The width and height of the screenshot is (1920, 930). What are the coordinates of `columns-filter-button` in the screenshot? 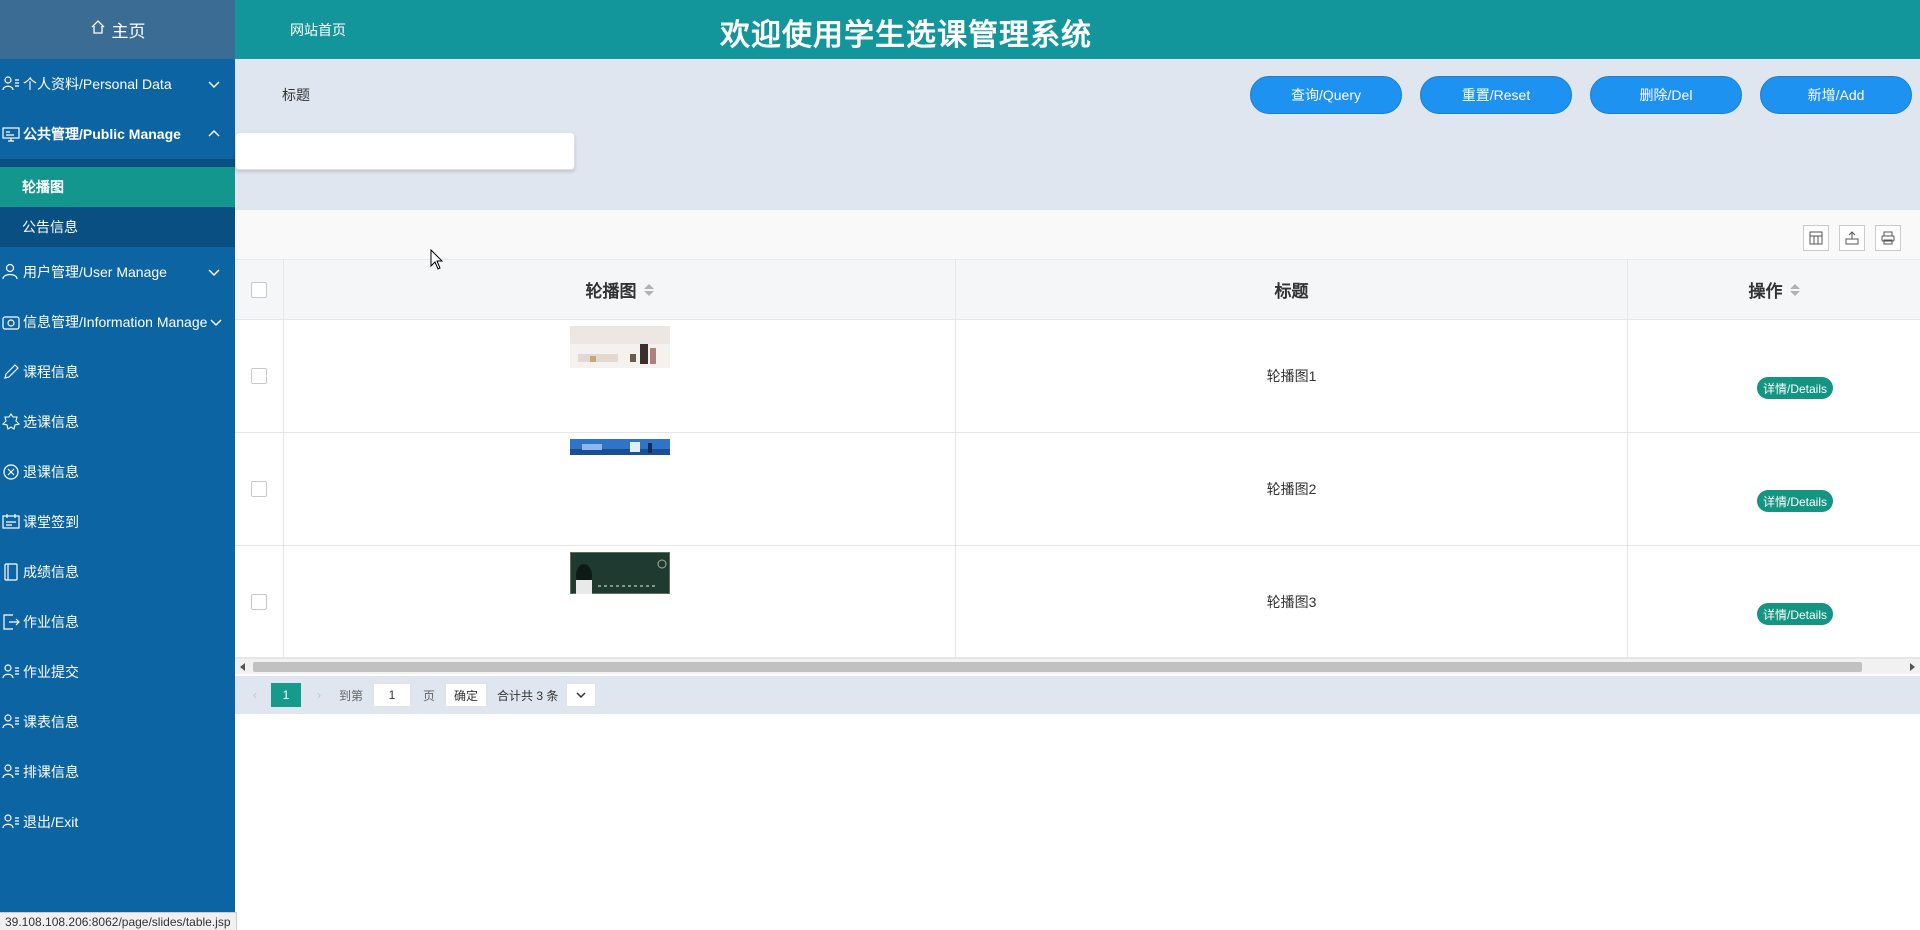 It's located at (1816, 238).